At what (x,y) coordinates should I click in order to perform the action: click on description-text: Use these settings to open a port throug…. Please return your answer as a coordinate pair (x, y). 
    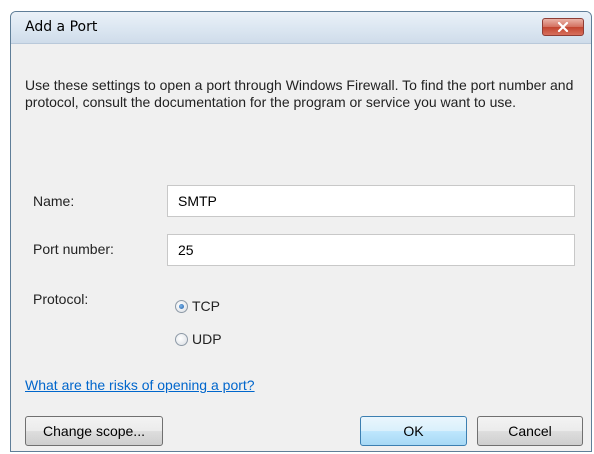
    Looking at the image, I should click on (299, 93).